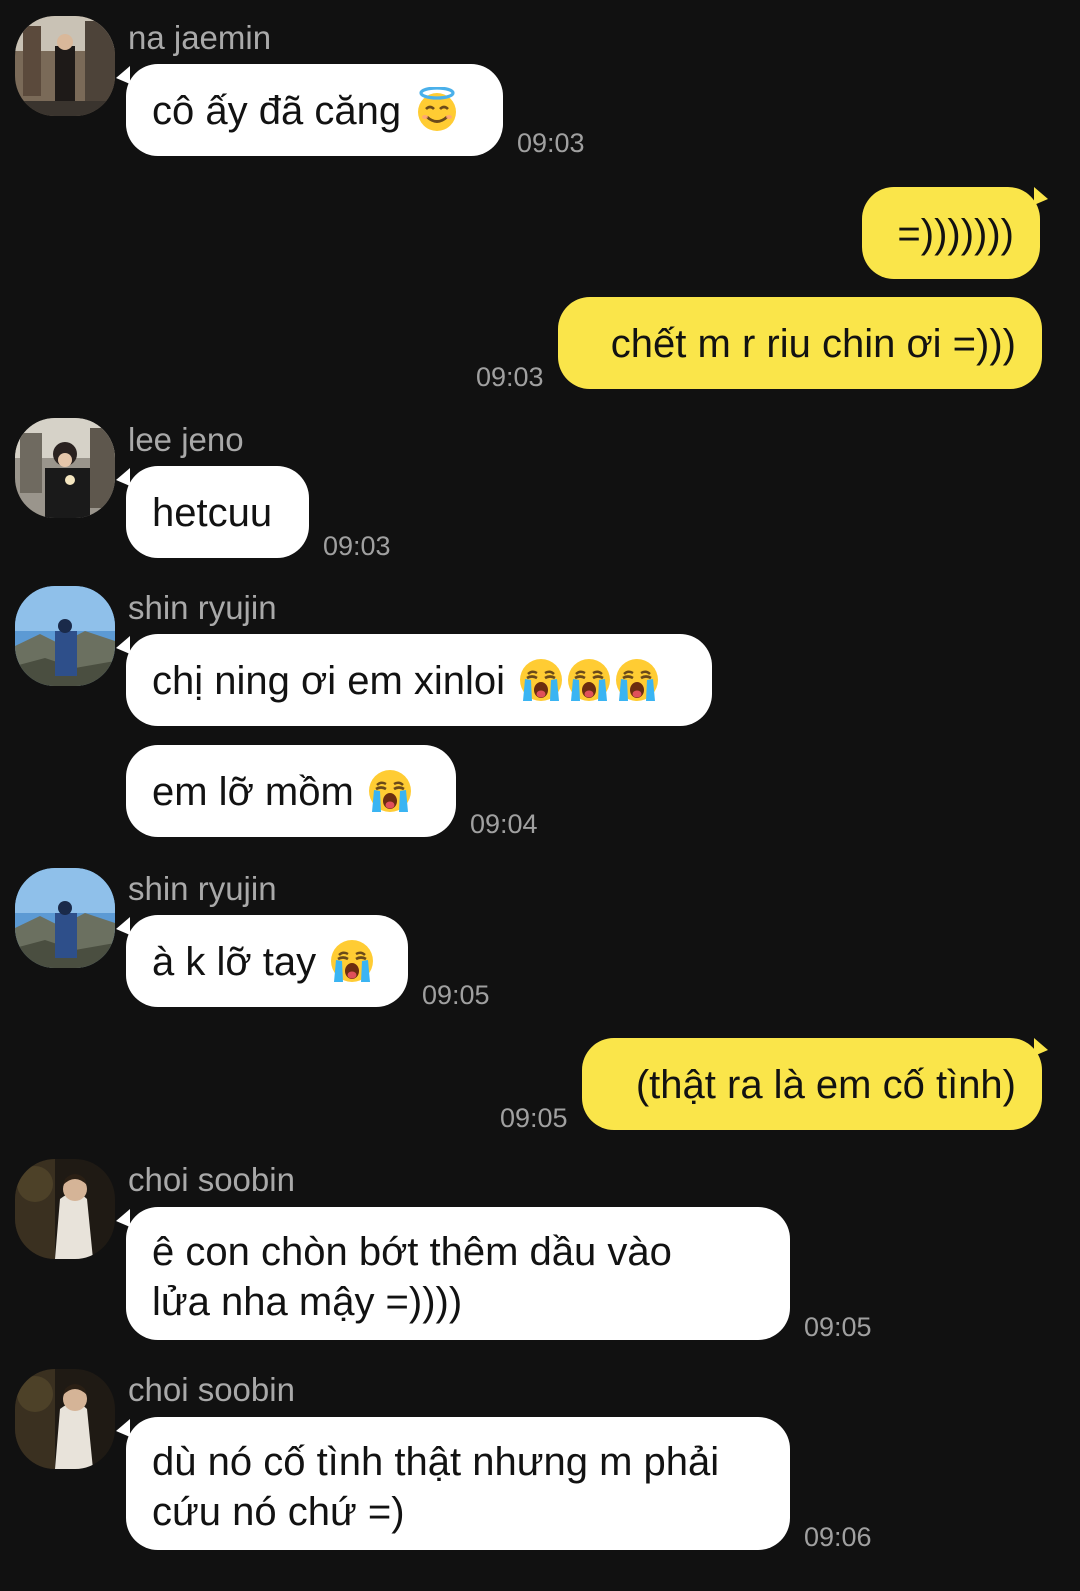  What do you see at coordinates (436, 1462) in the screenshot?
I see `message-text-line: dù nó cố tình thật nhưng m phải` at bounding box center [436, 1462].